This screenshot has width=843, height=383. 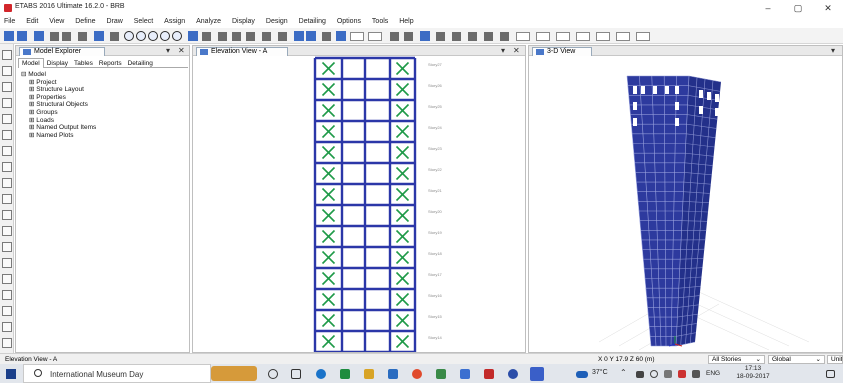 I want to click on explorer-close-icon: ✕, so click(x=181, y=51).